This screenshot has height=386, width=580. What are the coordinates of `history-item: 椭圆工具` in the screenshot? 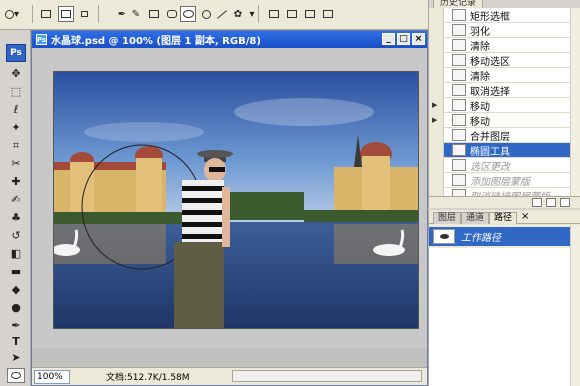 It's located at (504, 150).